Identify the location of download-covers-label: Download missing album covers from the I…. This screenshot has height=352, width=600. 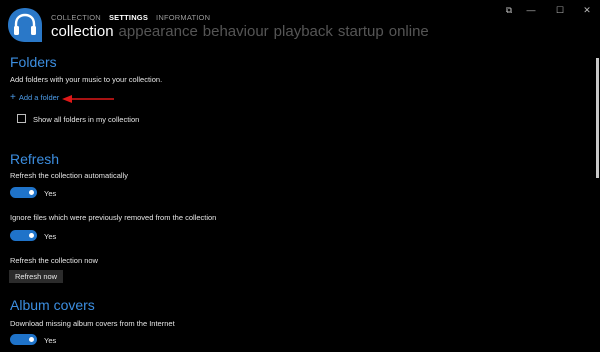
(92, 323).